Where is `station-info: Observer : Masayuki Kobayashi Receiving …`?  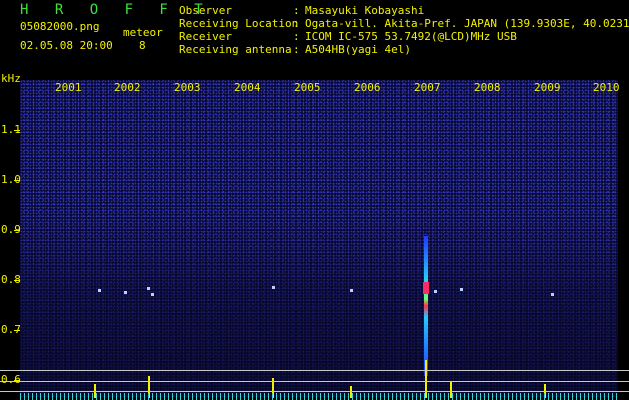 station-info: Observer : Masayuki Kobayashi Receiving … is located at coordinates (404, 30).